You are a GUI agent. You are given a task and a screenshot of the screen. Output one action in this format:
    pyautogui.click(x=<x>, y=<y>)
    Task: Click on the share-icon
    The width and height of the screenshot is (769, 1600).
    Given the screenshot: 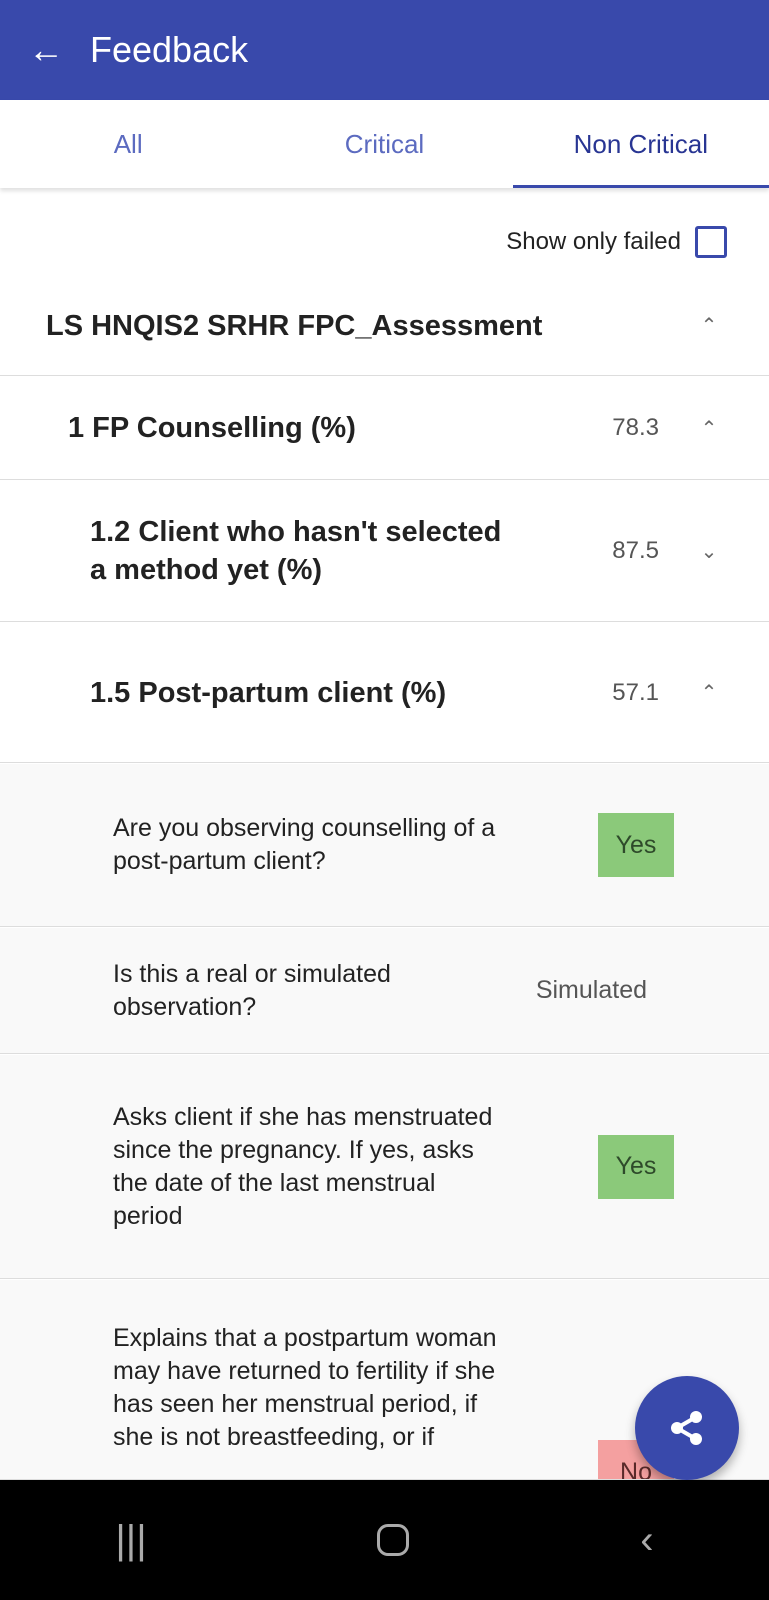 What is the action you would take?
    pyautogui.click(x=686, y=1428)
    